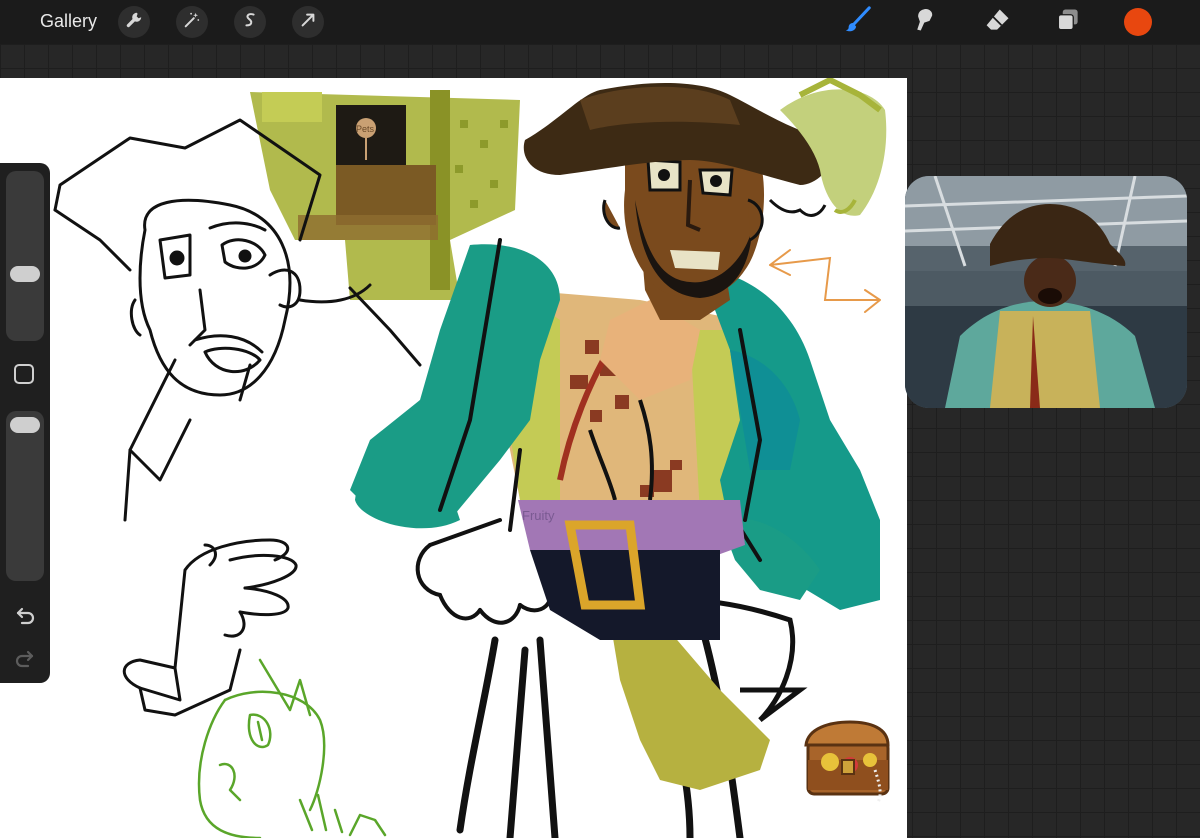  What do you see at coordinates (365, 129) in the screenshot?
I see `sign-text: Pets` at bounding box center [365, 129].